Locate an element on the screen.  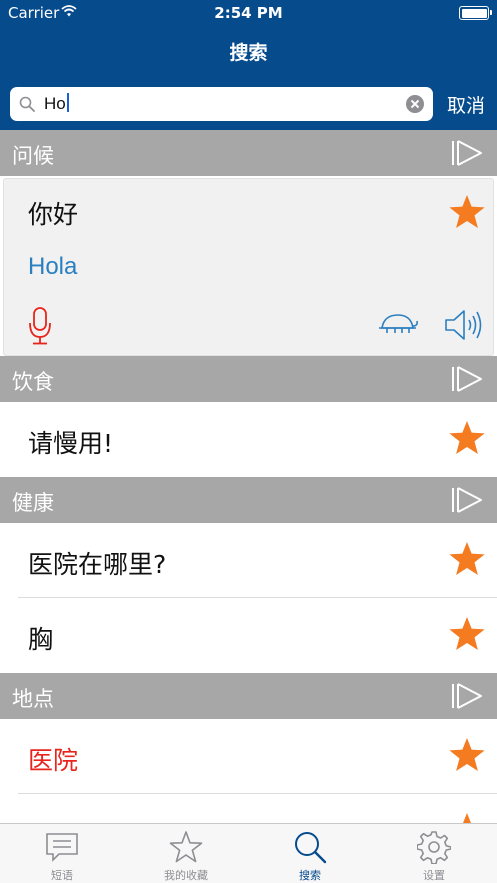
phrase-text: 胸 is located at coordinates (41, 639).